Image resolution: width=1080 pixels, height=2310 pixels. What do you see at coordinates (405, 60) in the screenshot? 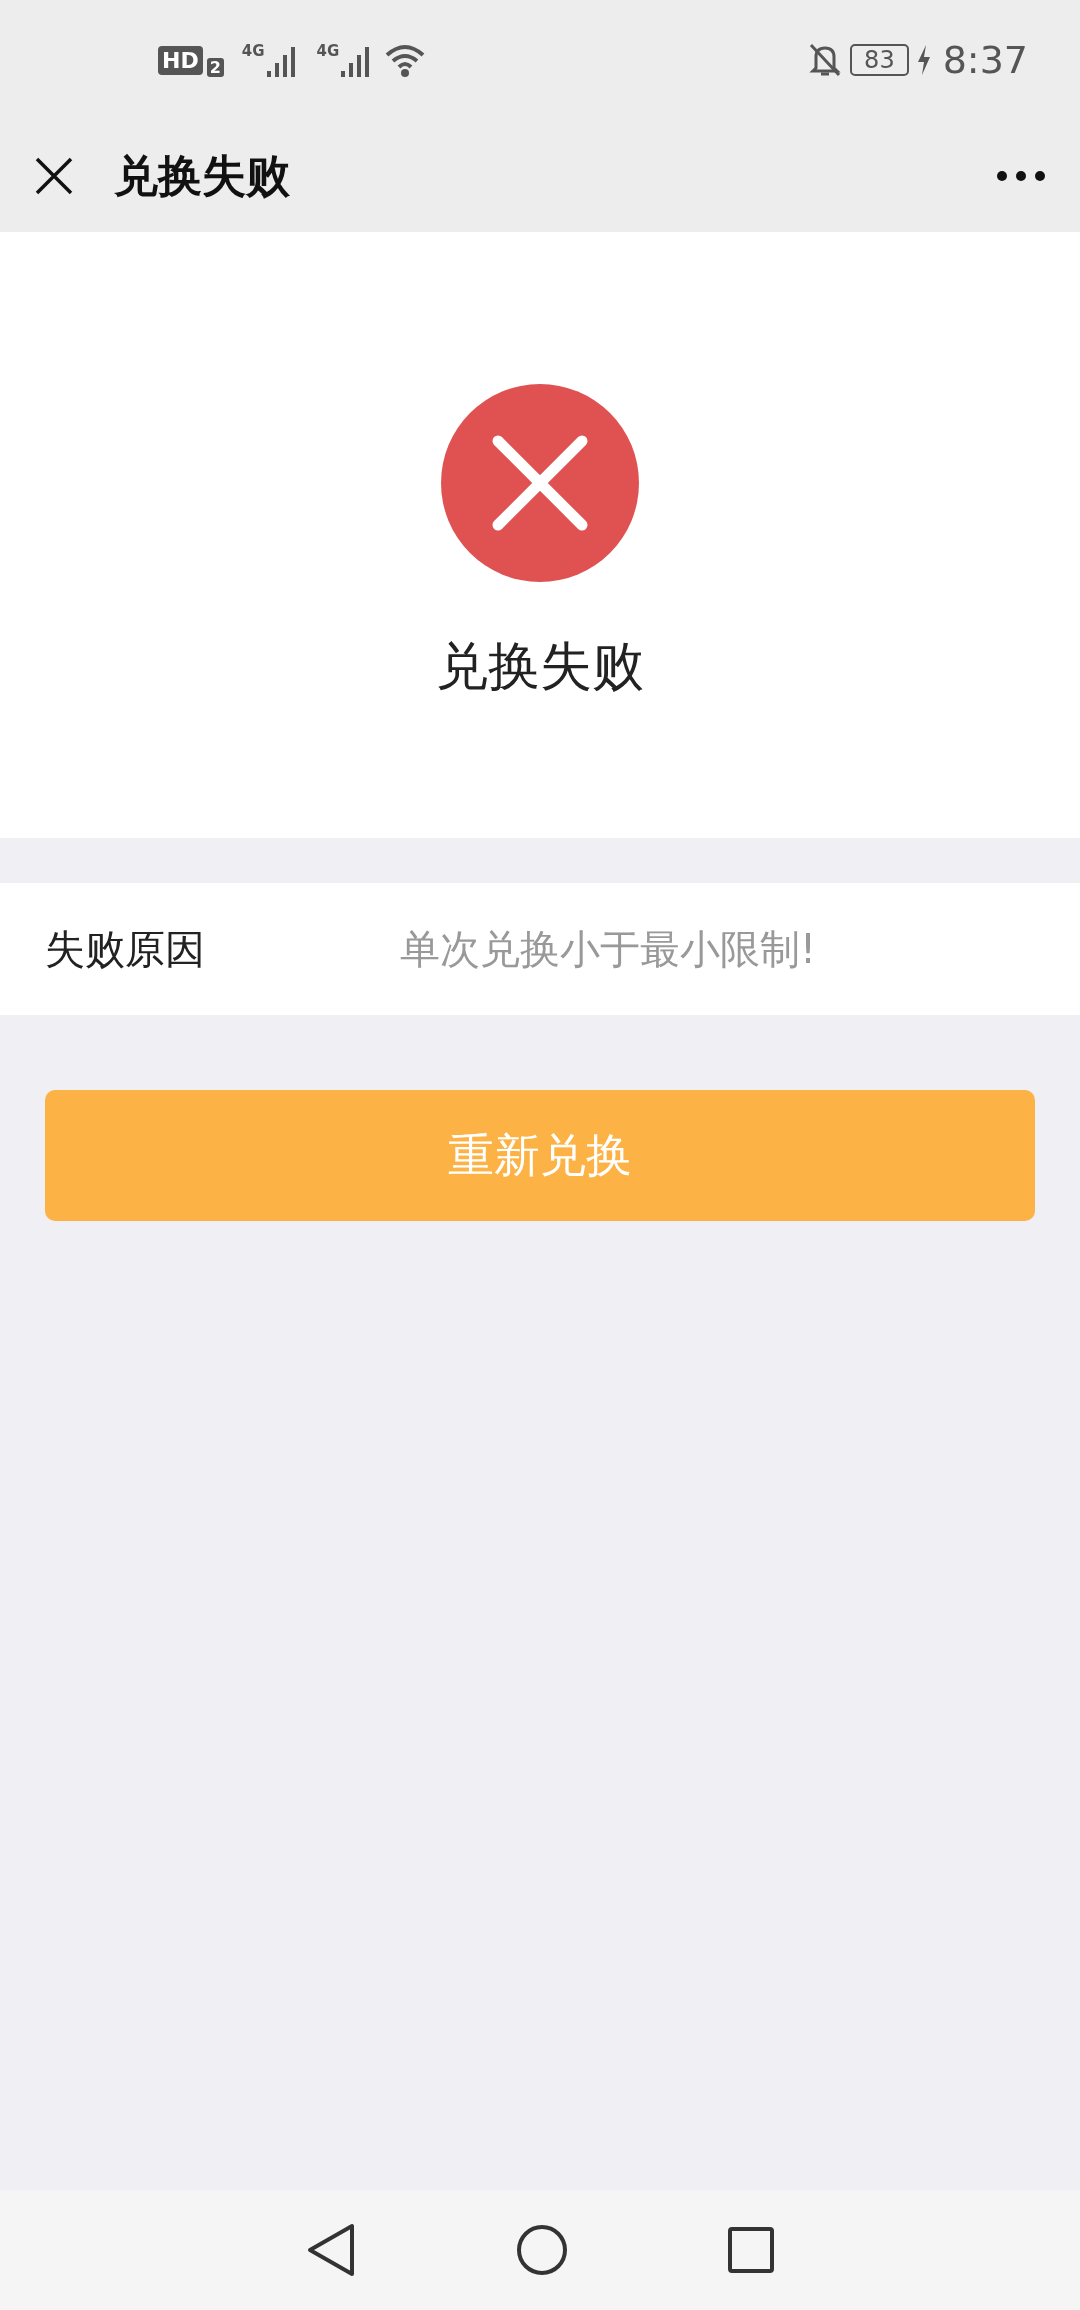
I see `wifi-icon` at bounding box center [405, 60].